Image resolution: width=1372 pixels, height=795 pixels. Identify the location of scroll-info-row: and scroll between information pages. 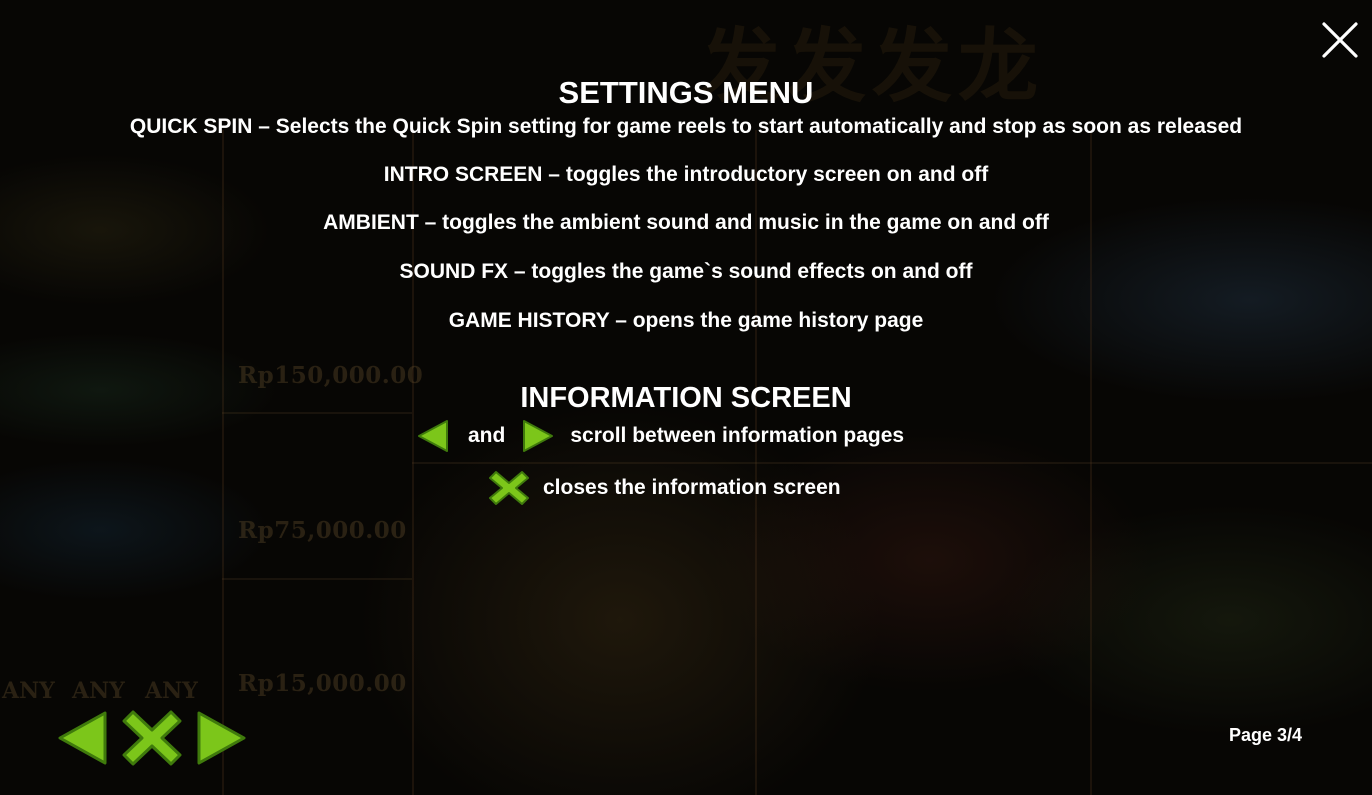
(659, 436).